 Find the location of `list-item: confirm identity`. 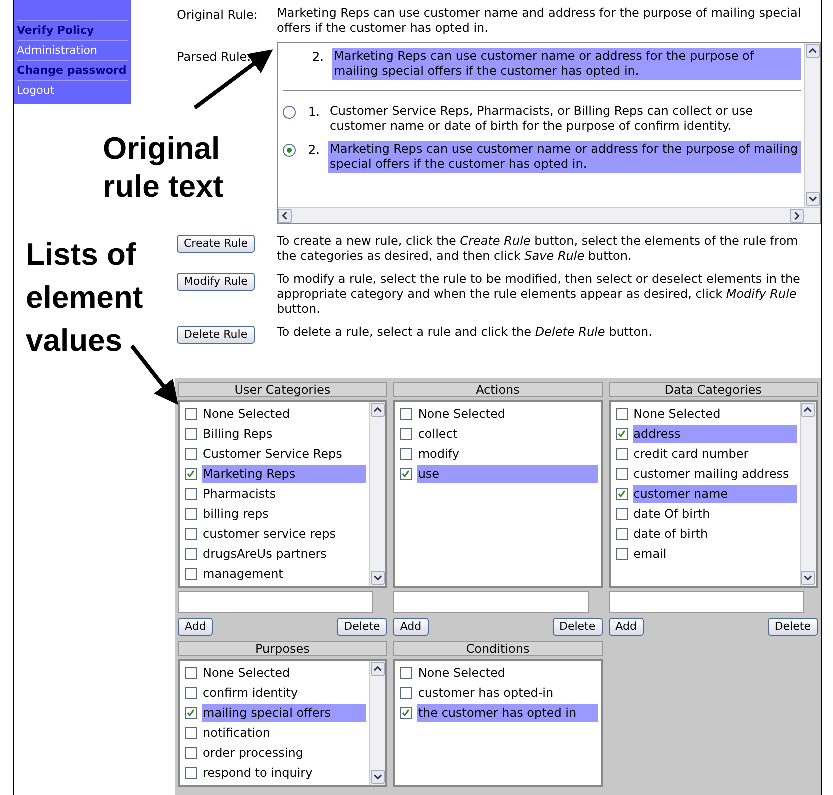

list-item: confirm identity is located at coordinates (284, 693).